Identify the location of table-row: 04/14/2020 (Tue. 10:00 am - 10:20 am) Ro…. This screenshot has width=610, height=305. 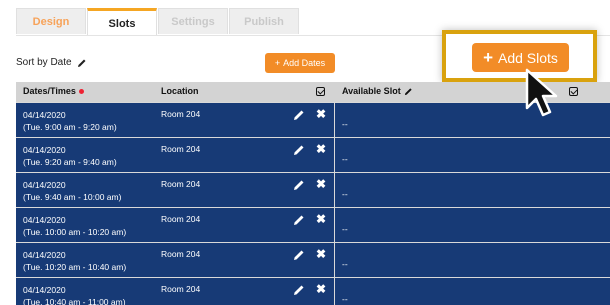
(313, 224).